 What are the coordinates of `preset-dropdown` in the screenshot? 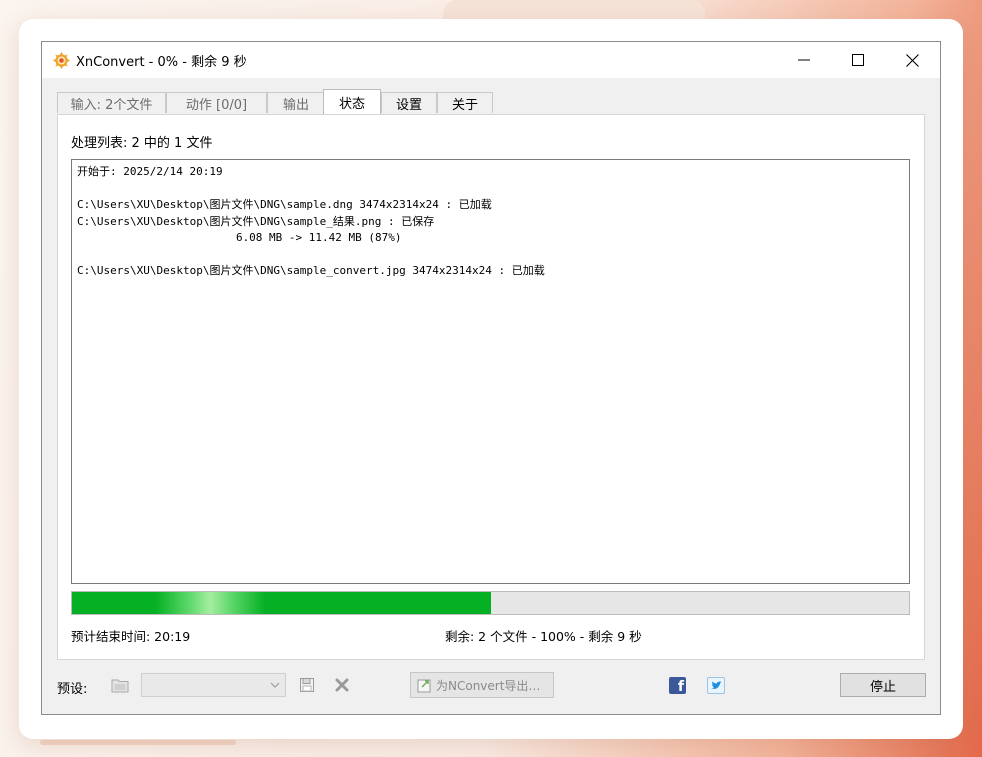 It's located at (213, 685).